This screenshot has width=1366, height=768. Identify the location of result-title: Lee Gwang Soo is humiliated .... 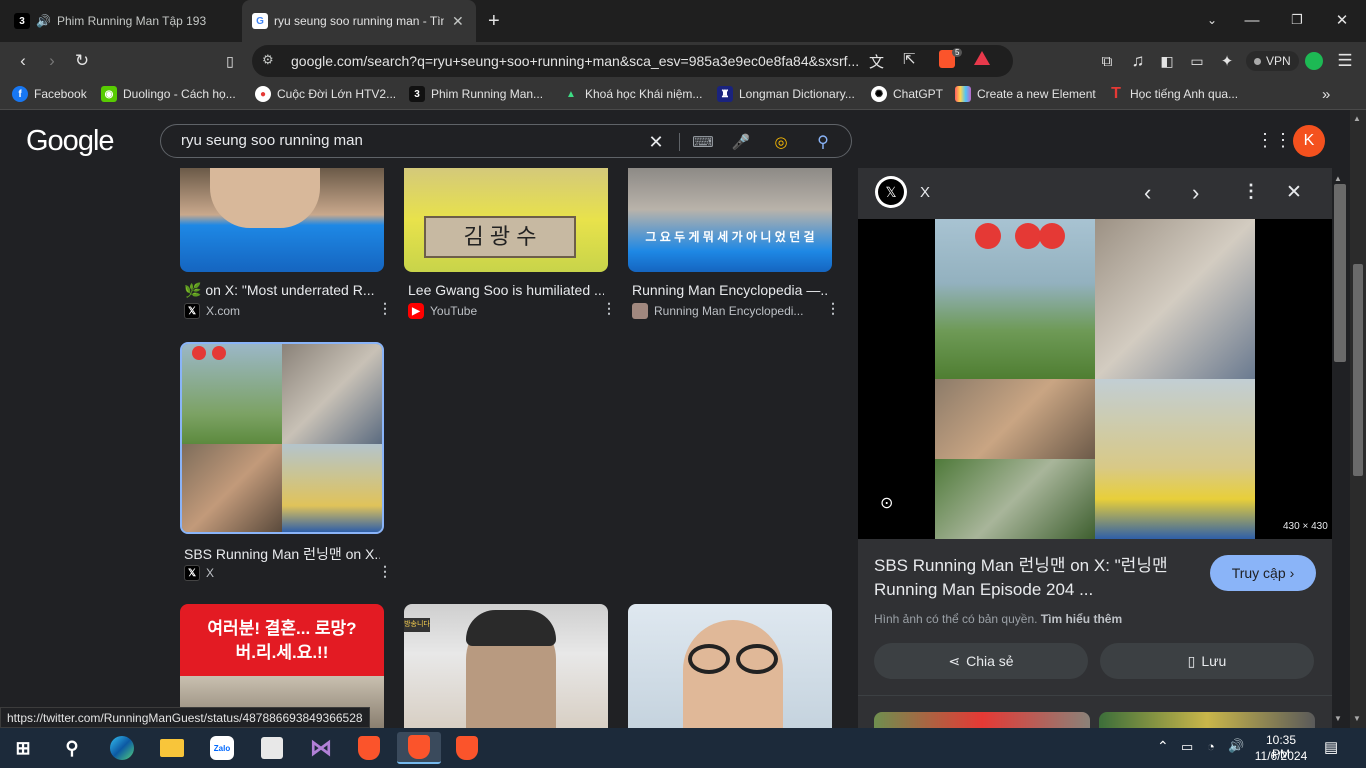
(506, 290).